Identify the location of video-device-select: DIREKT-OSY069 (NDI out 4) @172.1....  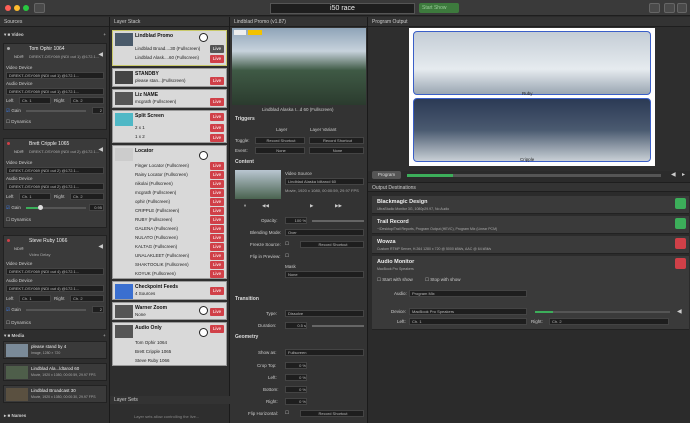
(55, 271).